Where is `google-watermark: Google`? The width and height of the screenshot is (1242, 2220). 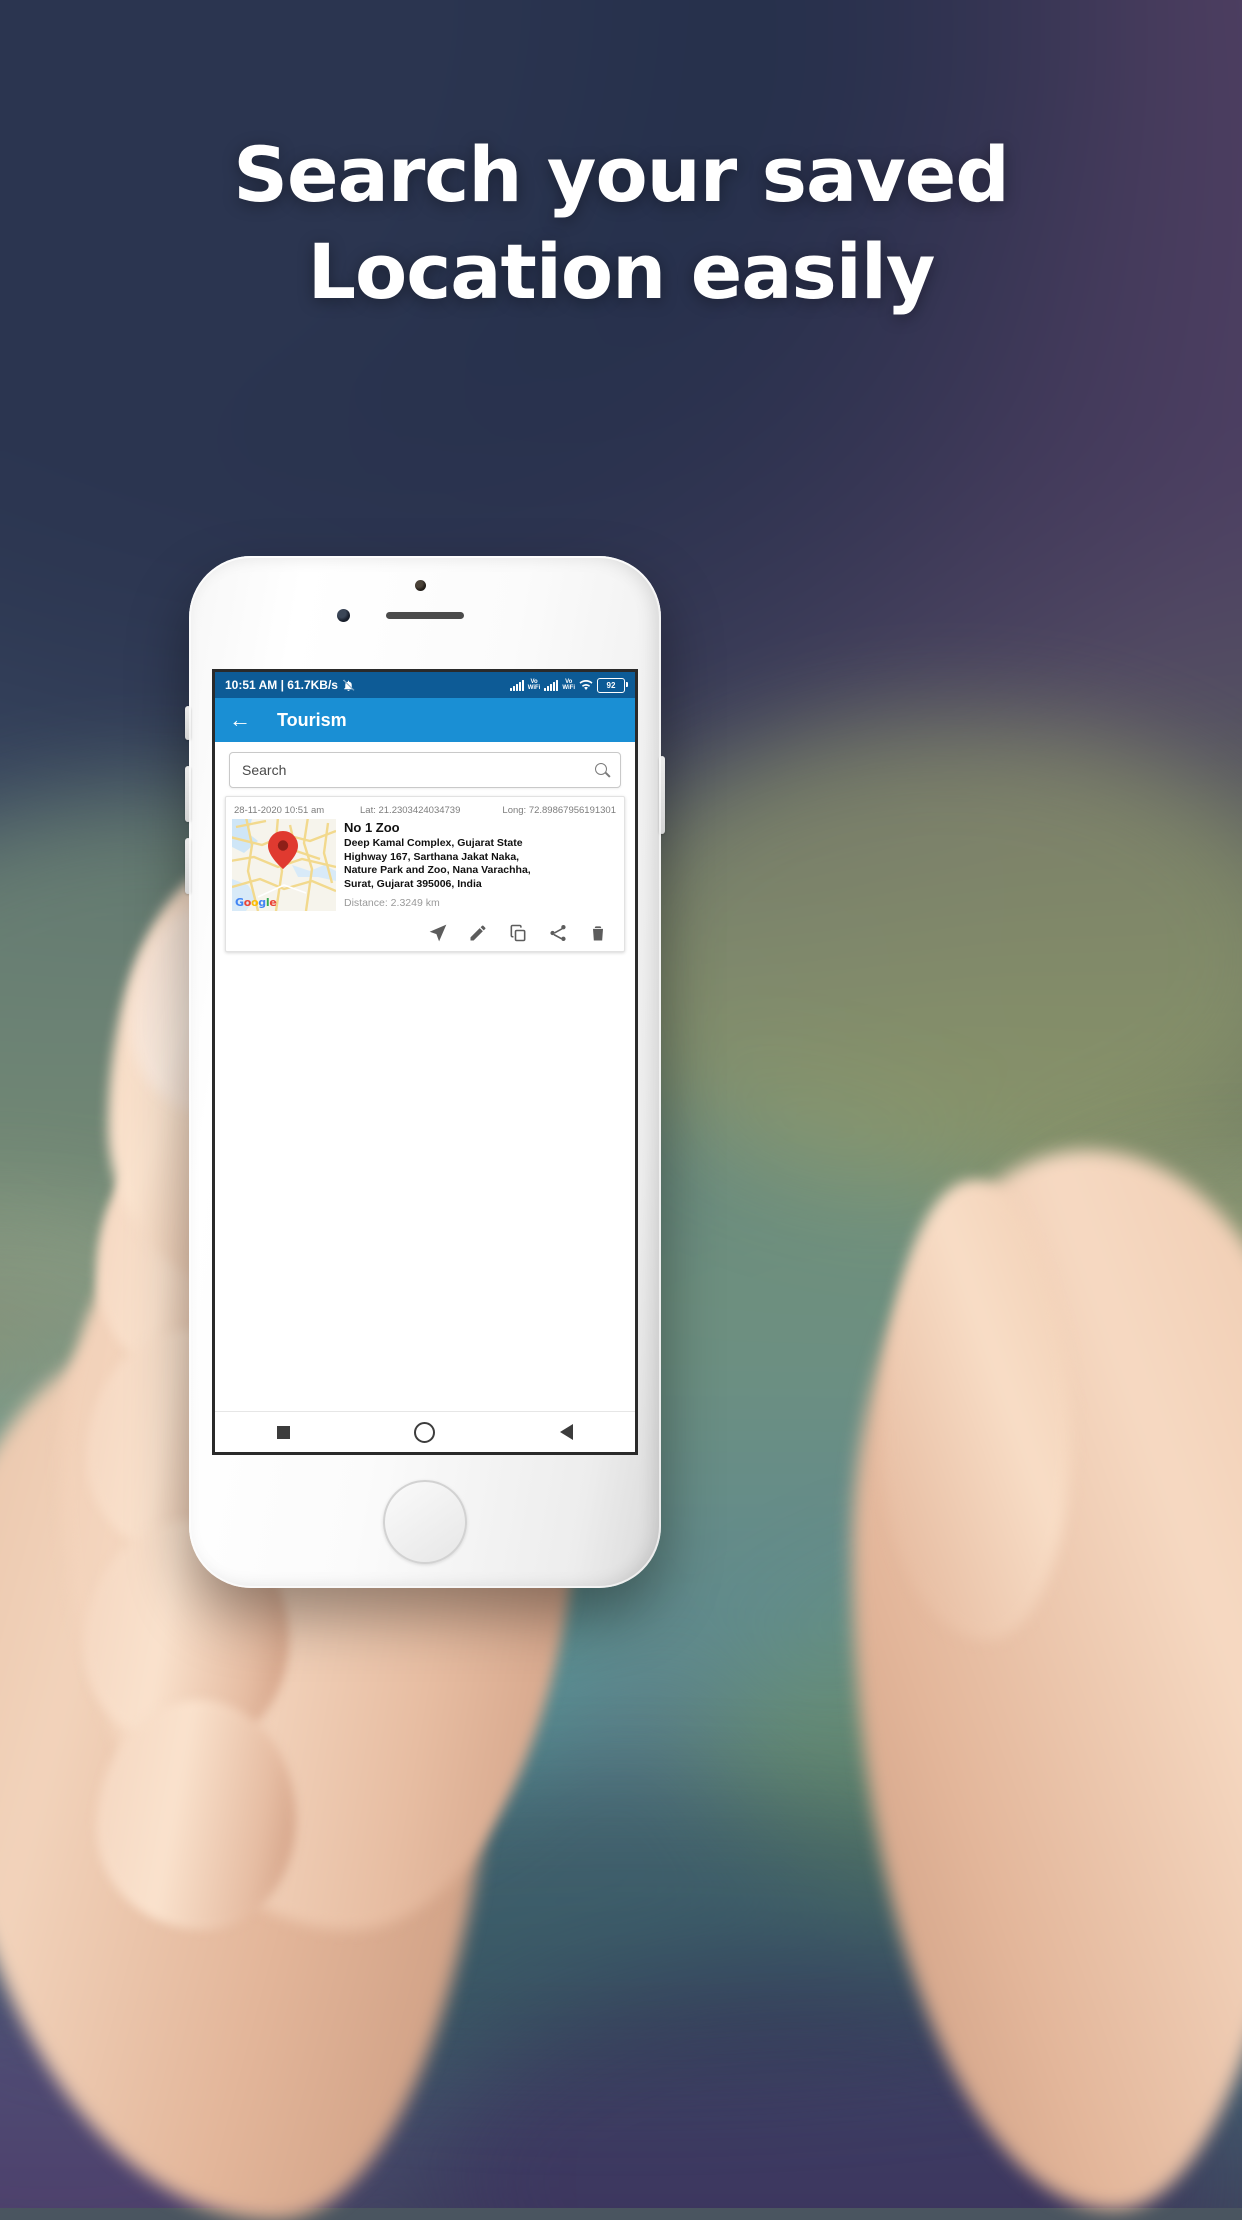
google-watermark: Google is located at coordinates (256, 902).